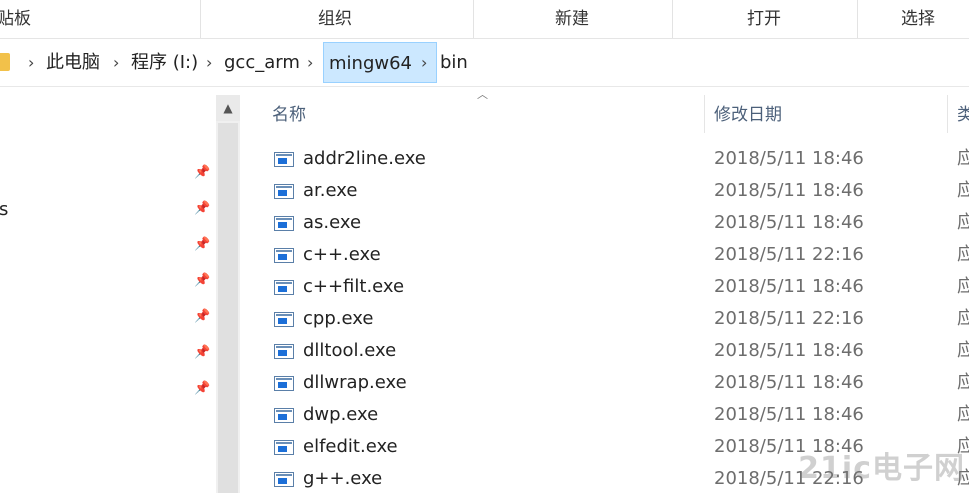 The height and width of the screenshot is (495, 969). I want to click on watermark: 21ic电子网, so click(881, 468).